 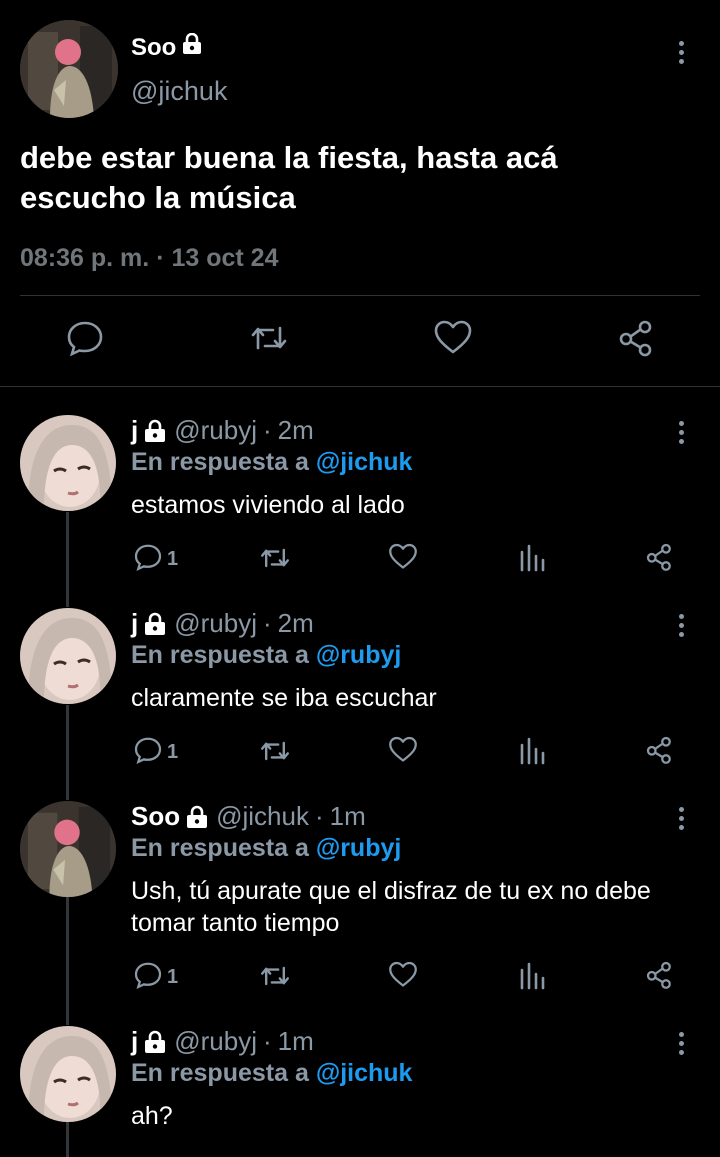 What do you see at coordinates (67, 1139) in the screenshot?
I see `thread-line` at bounding box center [67, 1139].